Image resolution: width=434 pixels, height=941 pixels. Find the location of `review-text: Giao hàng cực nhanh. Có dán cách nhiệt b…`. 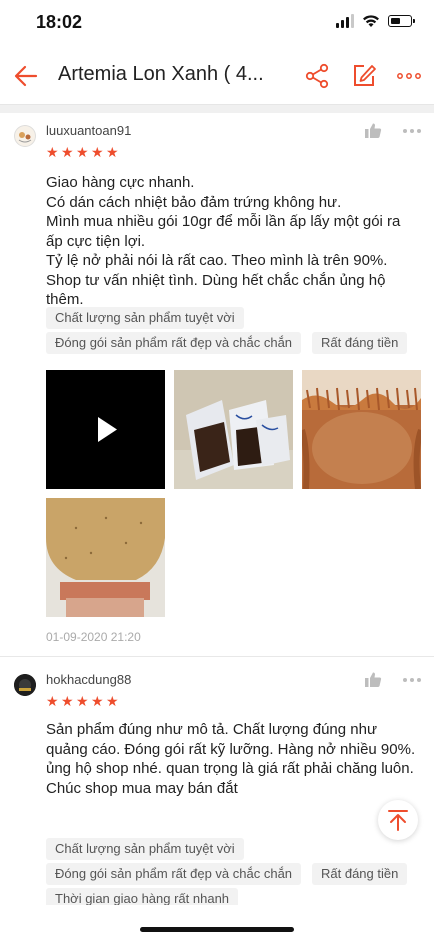

review-text: Giao hàng cực nhanh. Có dán cách nhiệt b… is located at coordinates (223, 241).